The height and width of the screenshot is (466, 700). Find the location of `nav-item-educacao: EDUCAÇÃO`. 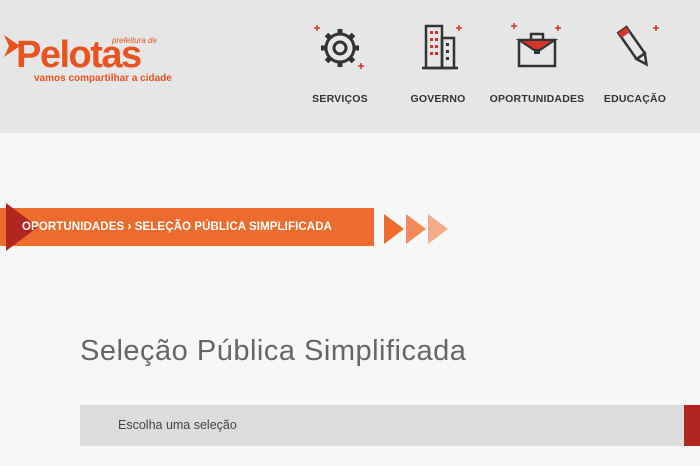

nav-item-educacao: EDUCAÇÃO is located at coordinates (635, 65).